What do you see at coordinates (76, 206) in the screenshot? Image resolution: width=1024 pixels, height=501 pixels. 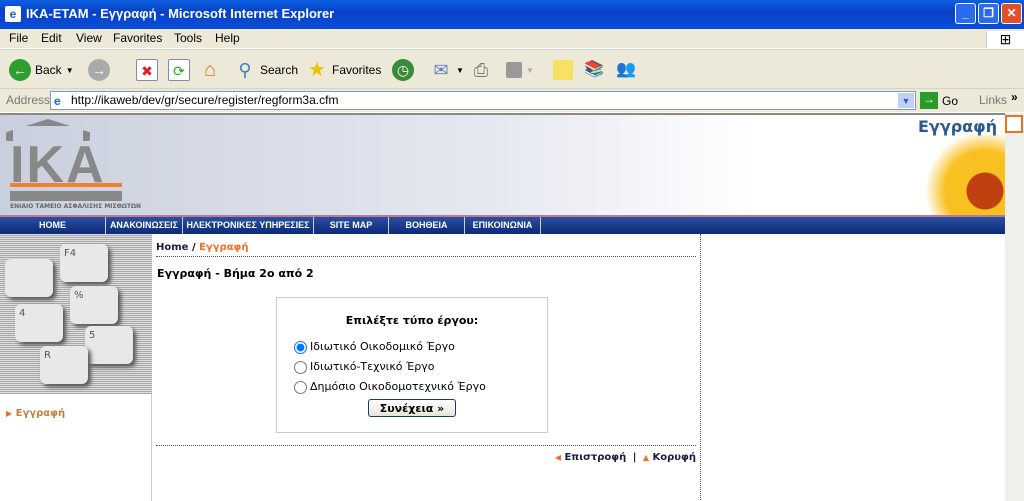 I see `logo-subtitle: ΕΝΙΑΙΟ ΤΑΜΕΙΟ ΑΣΦΑΛΙΣΗΣ ΜΙΣΘΩΤΩΝ` at bounding box center [76, 206].